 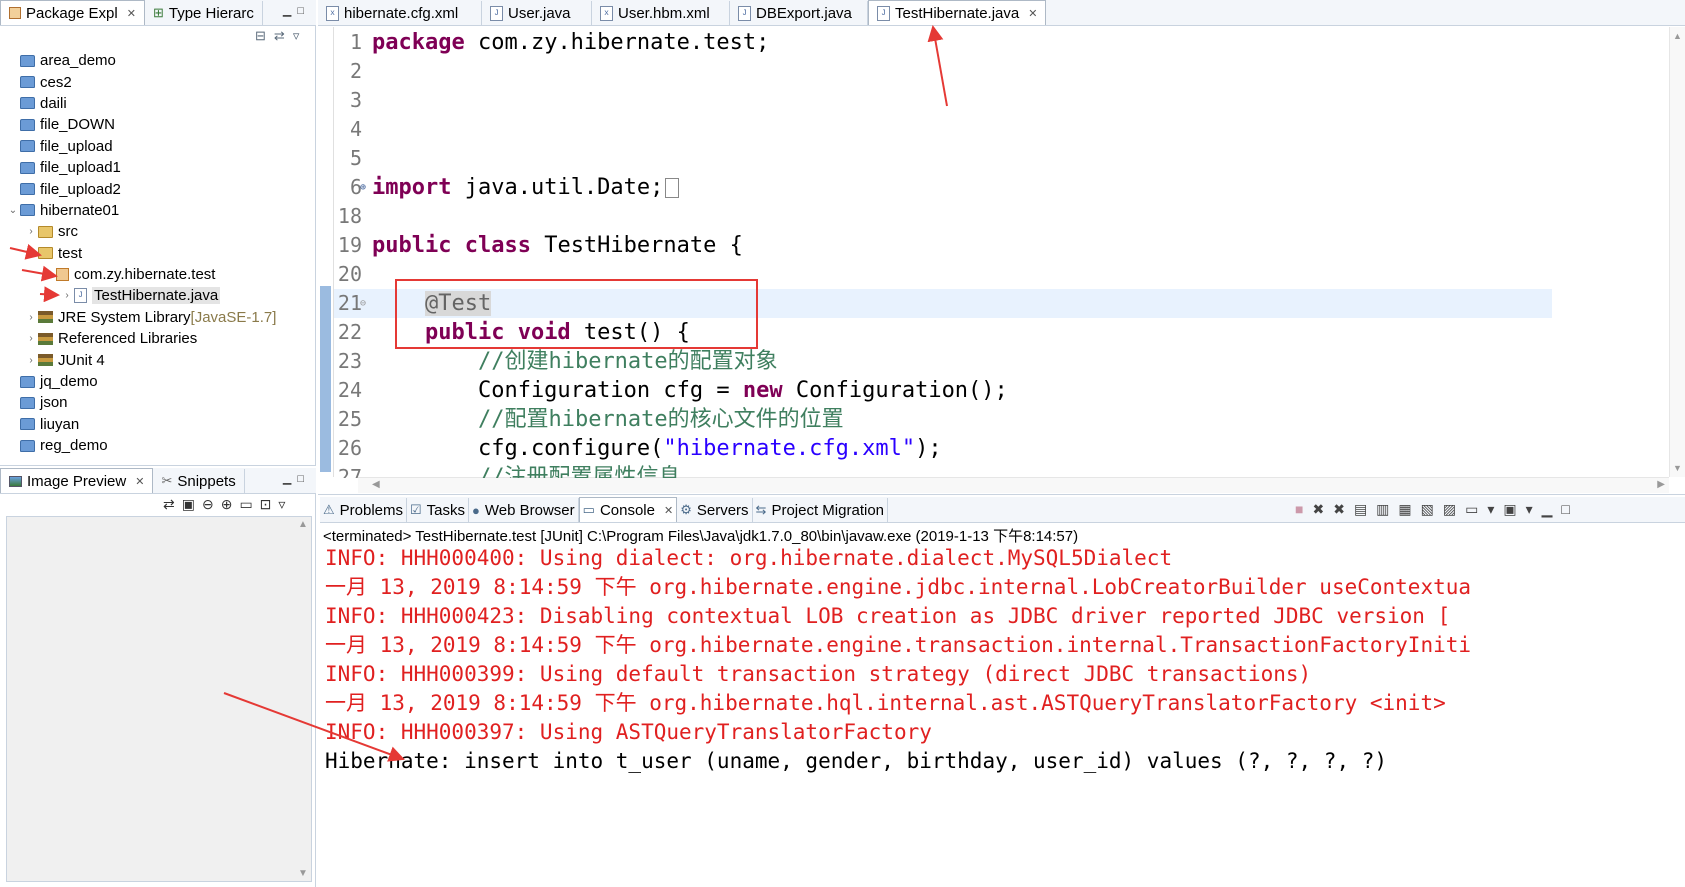 What do you see at coordinates (364, 510) in the screenshot?
I see `tab-problems: ⚠ Problems` at bounding box center [364, 510].